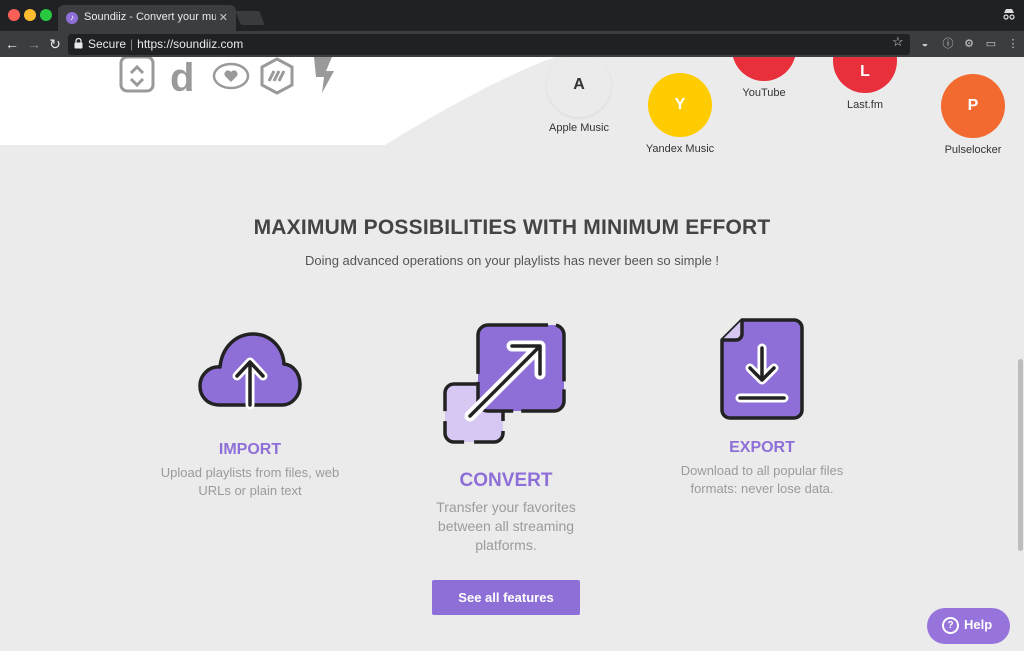 The width and height of the screenshot is (1024, 651). Describe the element at coordinates (950, 625) in the screenshot. I see `question-icon: ?` at that location.